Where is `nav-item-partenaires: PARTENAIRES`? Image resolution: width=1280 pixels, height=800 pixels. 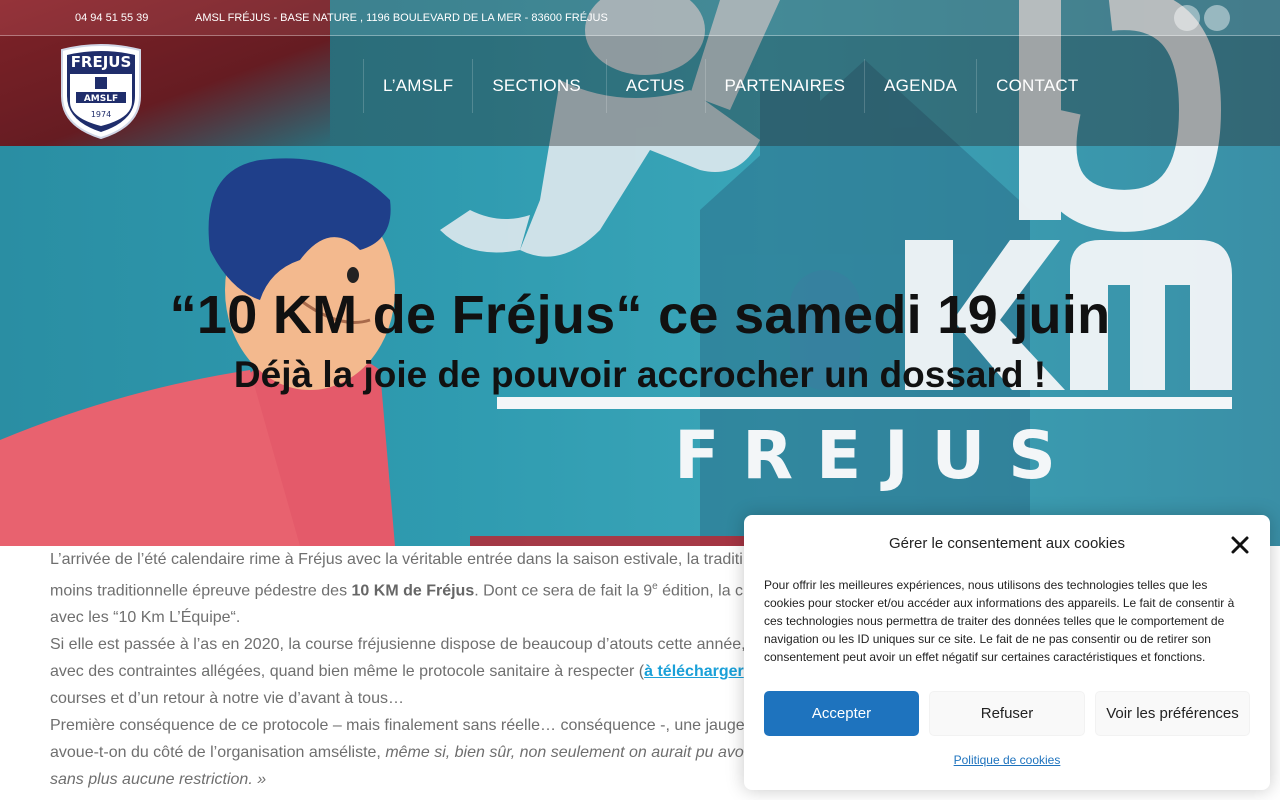 nav-item-partenaires: PARTENAIRES is located at coordinates (784, 86).